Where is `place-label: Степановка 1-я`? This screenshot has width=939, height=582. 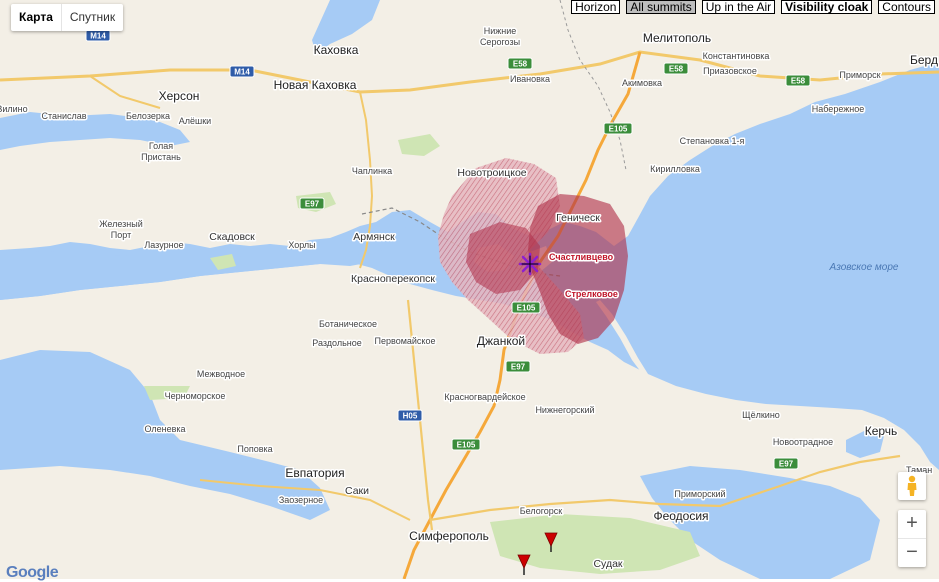
place-label: Степановка 1-я is located at coordinates (712, 141).